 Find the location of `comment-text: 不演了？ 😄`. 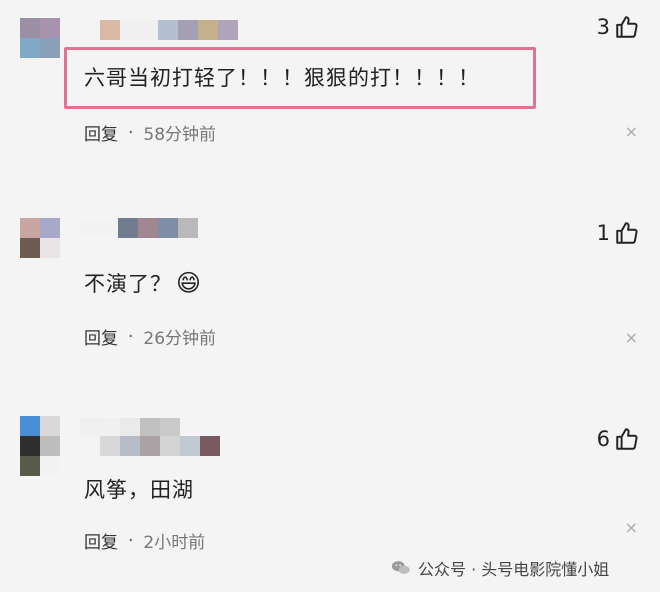

comment-text: 不演了？ 😄 is located at coordinates (143, 283).